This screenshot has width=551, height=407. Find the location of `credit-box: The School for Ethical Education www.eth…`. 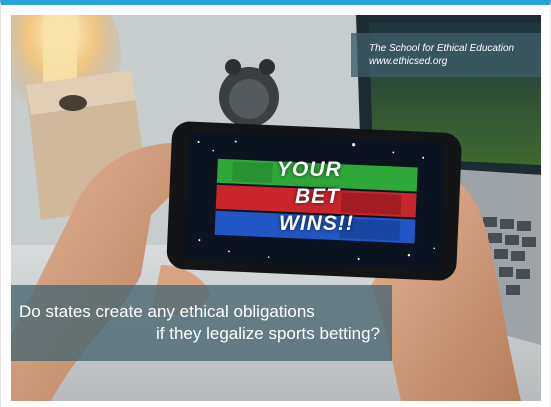

credit-box: The School for Ethical Education www.eth… is located at coordinates (446, 55).